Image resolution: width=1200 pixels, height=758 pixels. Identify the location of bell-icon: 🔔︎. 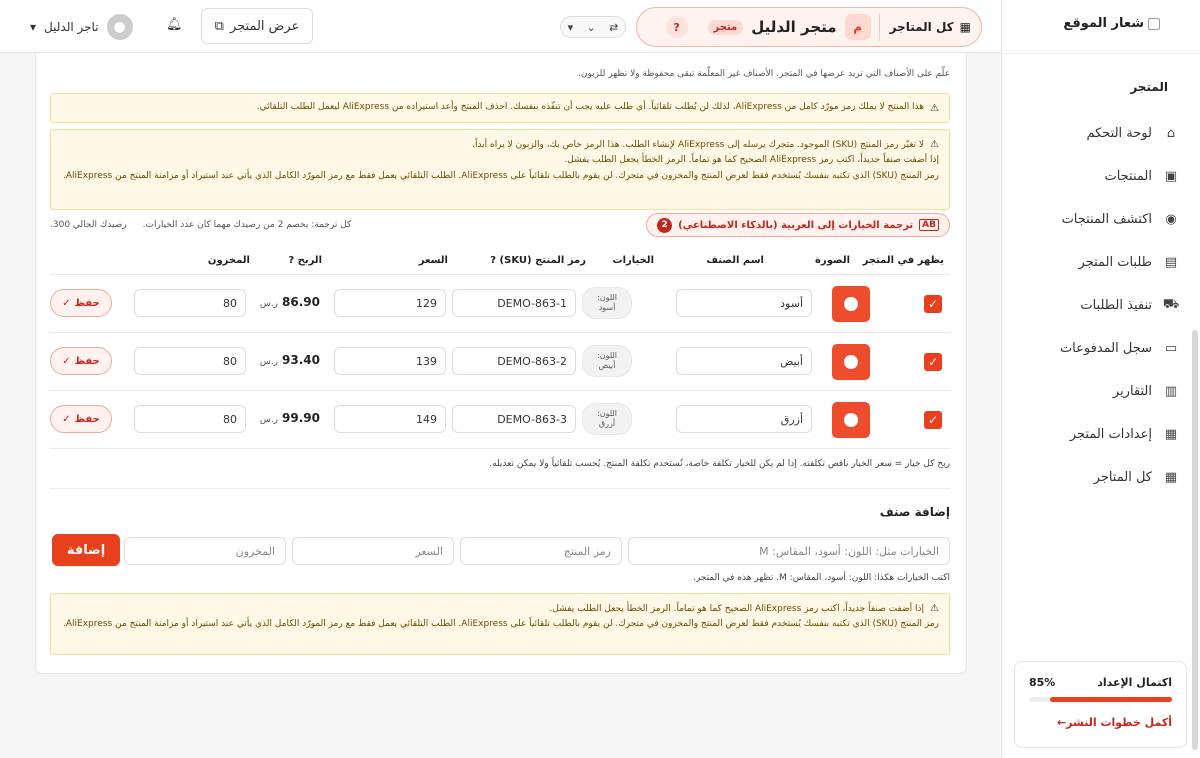
(174, 24).